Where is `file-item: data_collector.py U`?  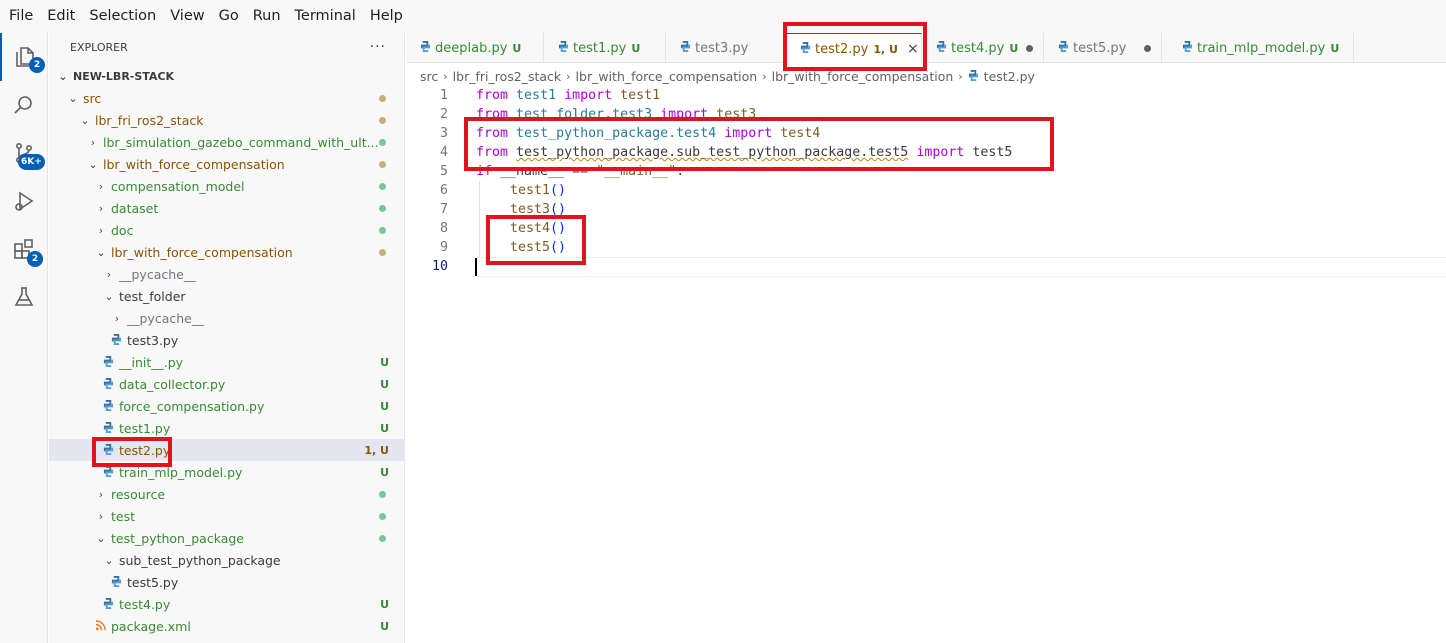 file-item: data_collector.py U is located at coordinates (226, 384).